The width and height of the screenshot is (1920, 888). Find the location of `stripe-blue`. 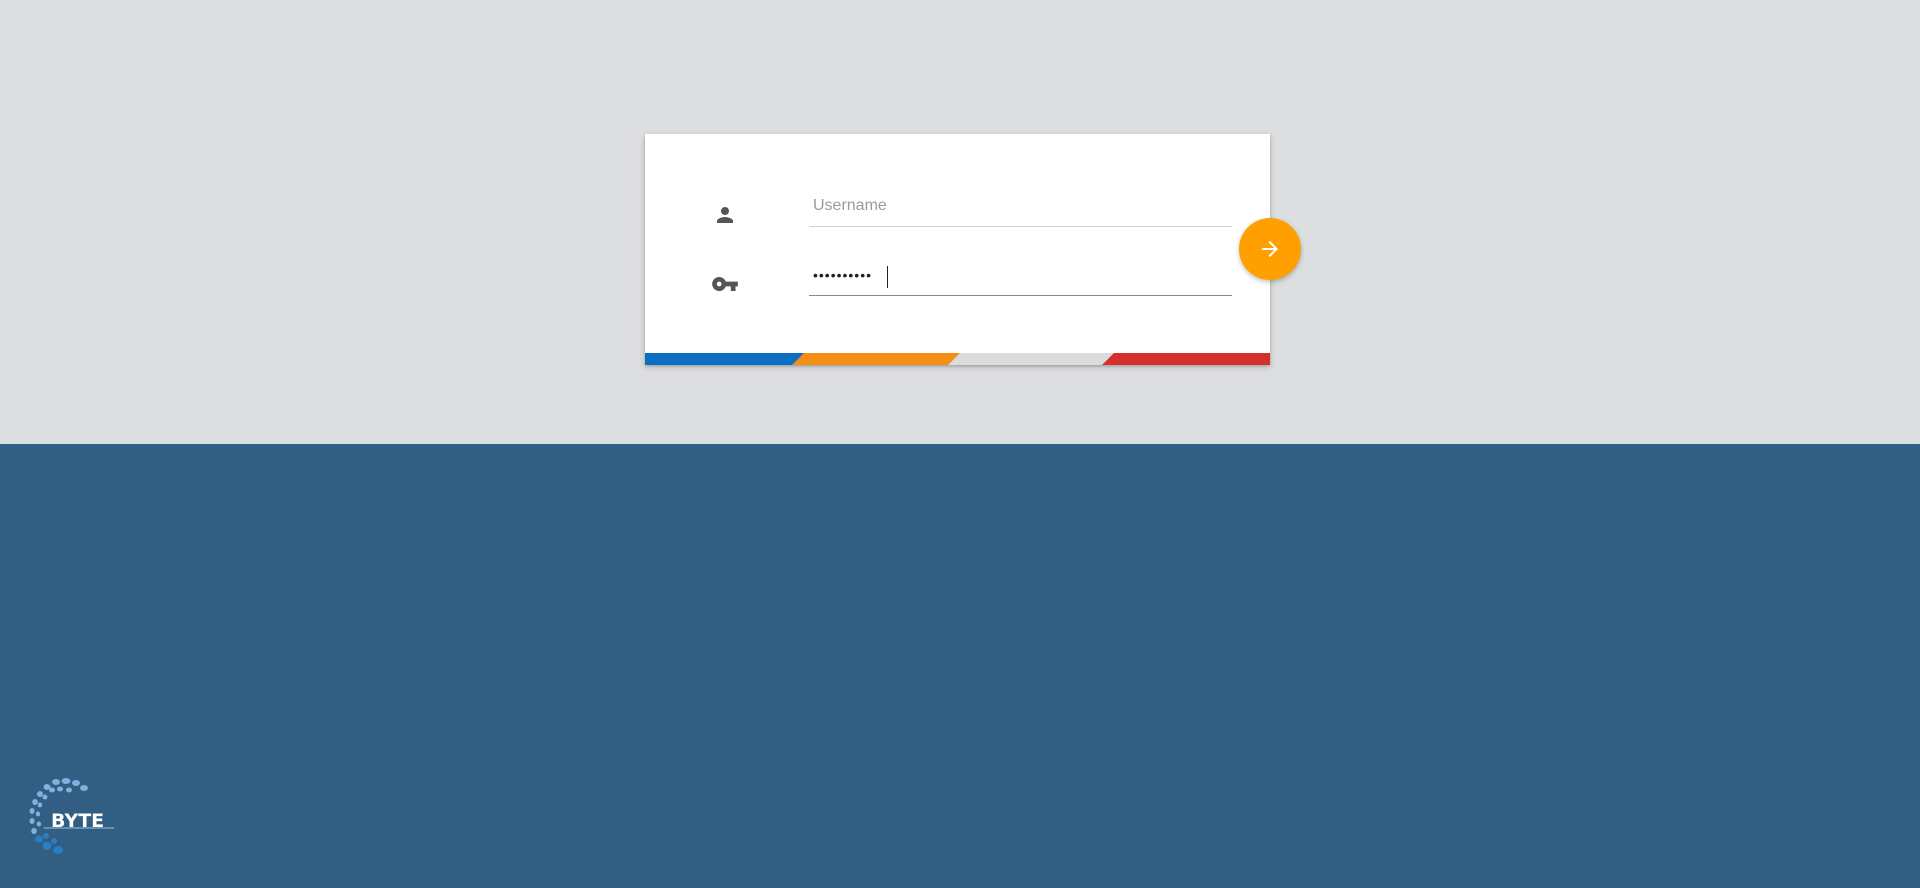

stripe-blue is located at coordinates (725, 359).